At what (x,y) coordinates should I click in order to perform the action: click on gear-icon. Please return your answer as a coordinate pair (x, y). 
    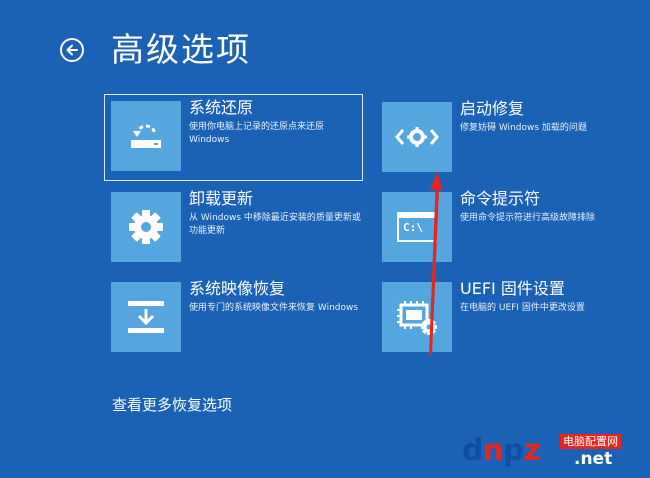
    Looking at the image, I should click on (146, 227).